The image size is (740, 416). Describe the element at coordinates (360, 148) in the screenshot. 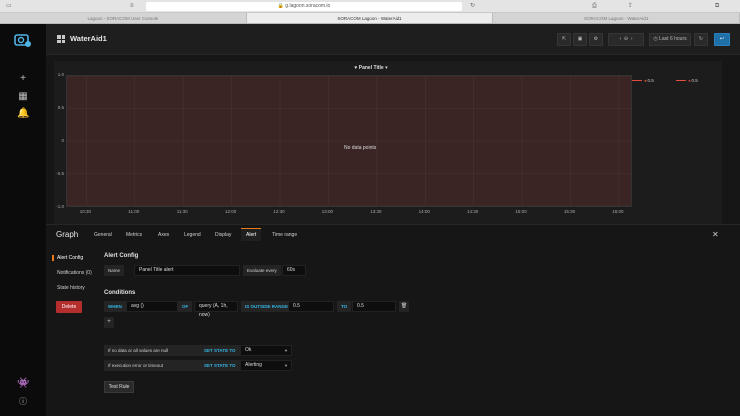

I see `no-data-message: No data points` at that location.